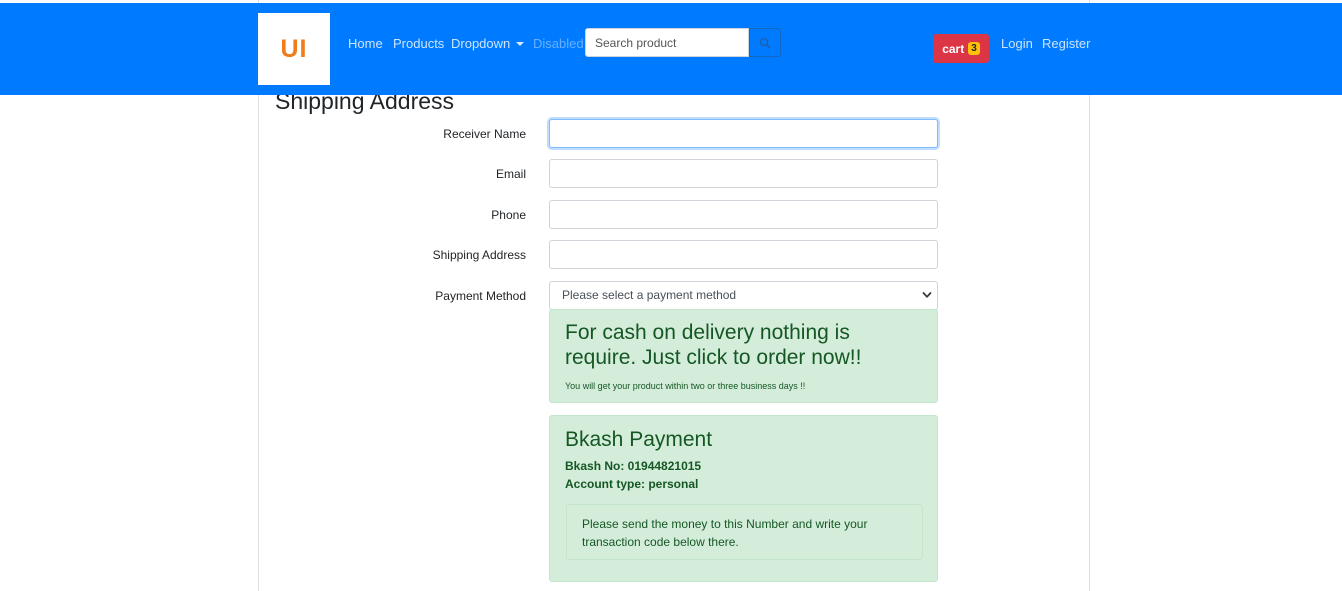 This screenshot has width=1342, height=591. I want to click on cart-label: cart, so click(953, 48).